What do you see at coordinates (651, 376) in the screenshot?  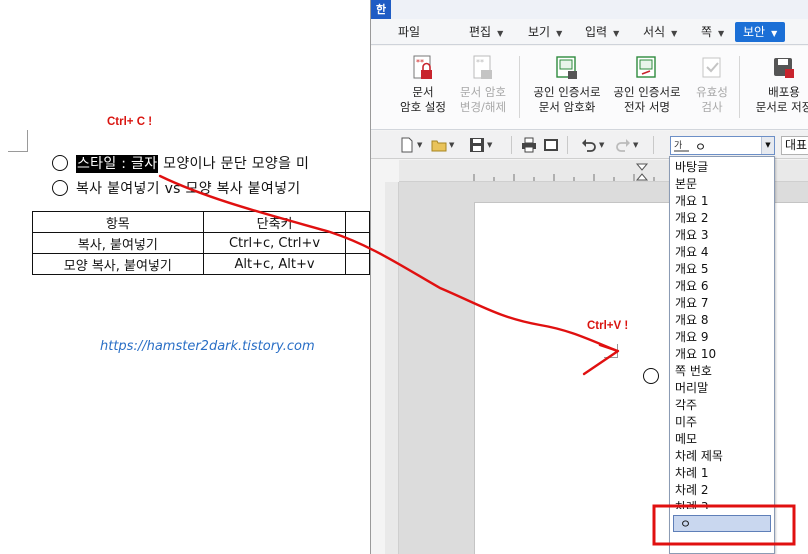 I see `pasted-circle-icon` at bounding box center [651, 376].